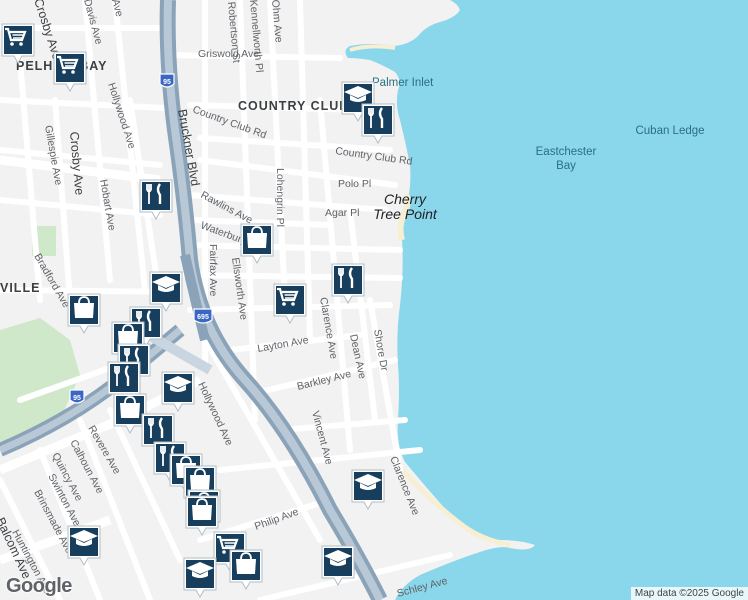  Describe the element at coordinates (228, 54) in the screenshot. I see `street-label-griswold: Griswold Ave` at that location.